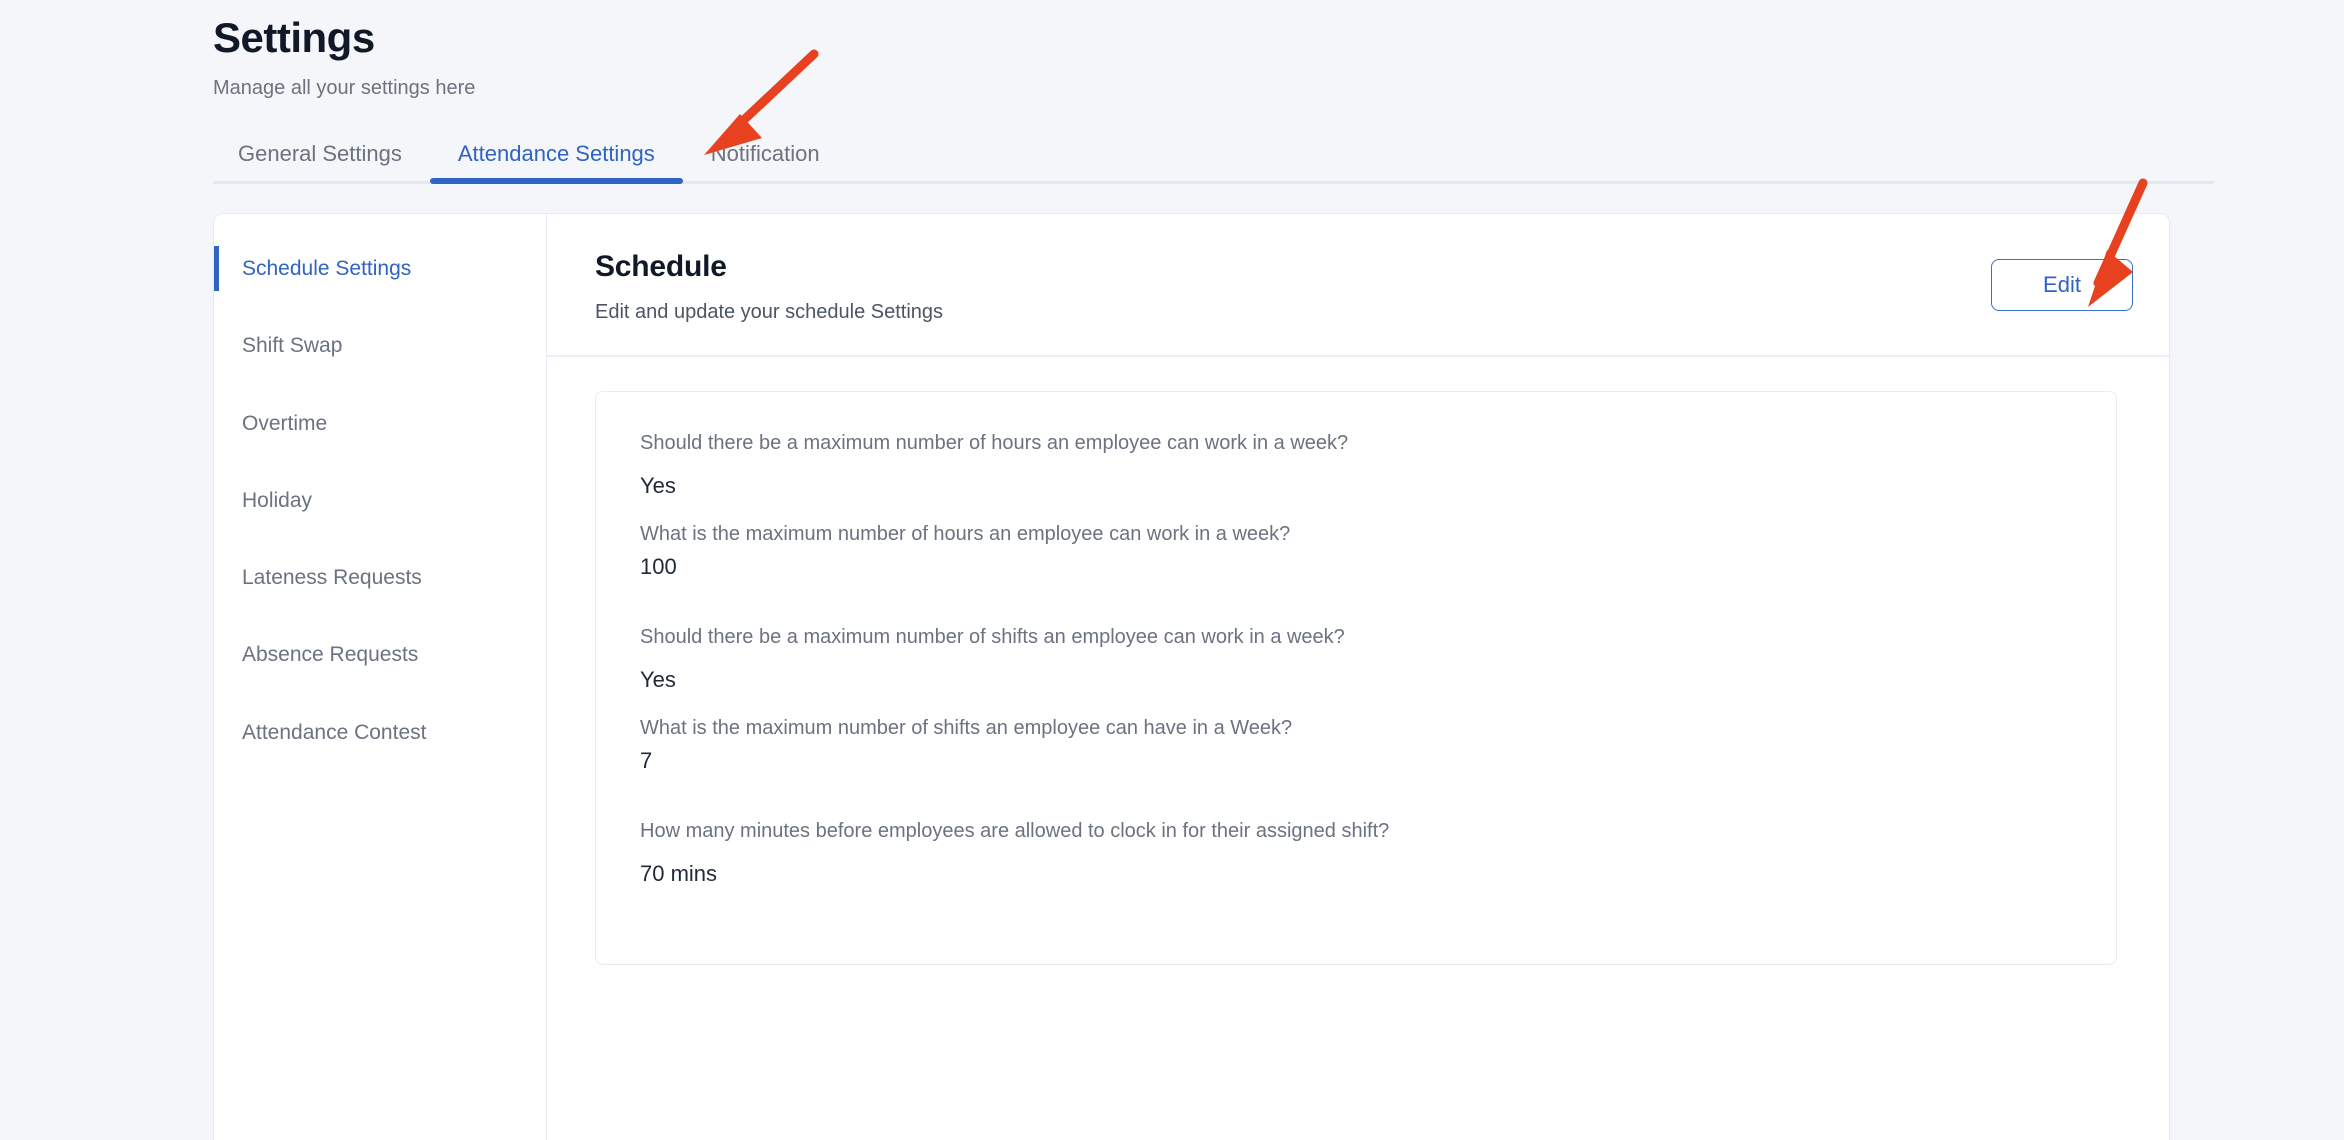 The height and width of the screenshot is (1140, 2344). I want to click on tab-notification: Notification, so click(765, 162).